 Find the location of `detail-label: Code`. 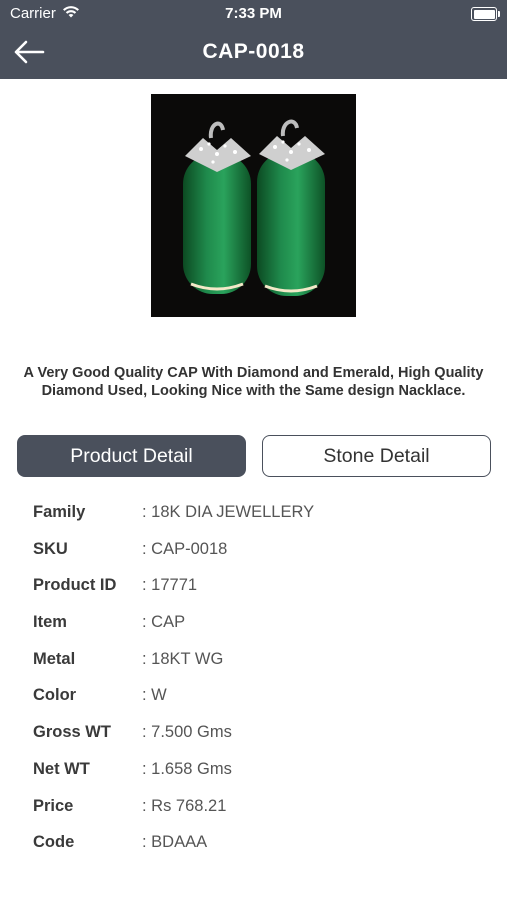

detail-label: Code is located at coordinates (54, 842).